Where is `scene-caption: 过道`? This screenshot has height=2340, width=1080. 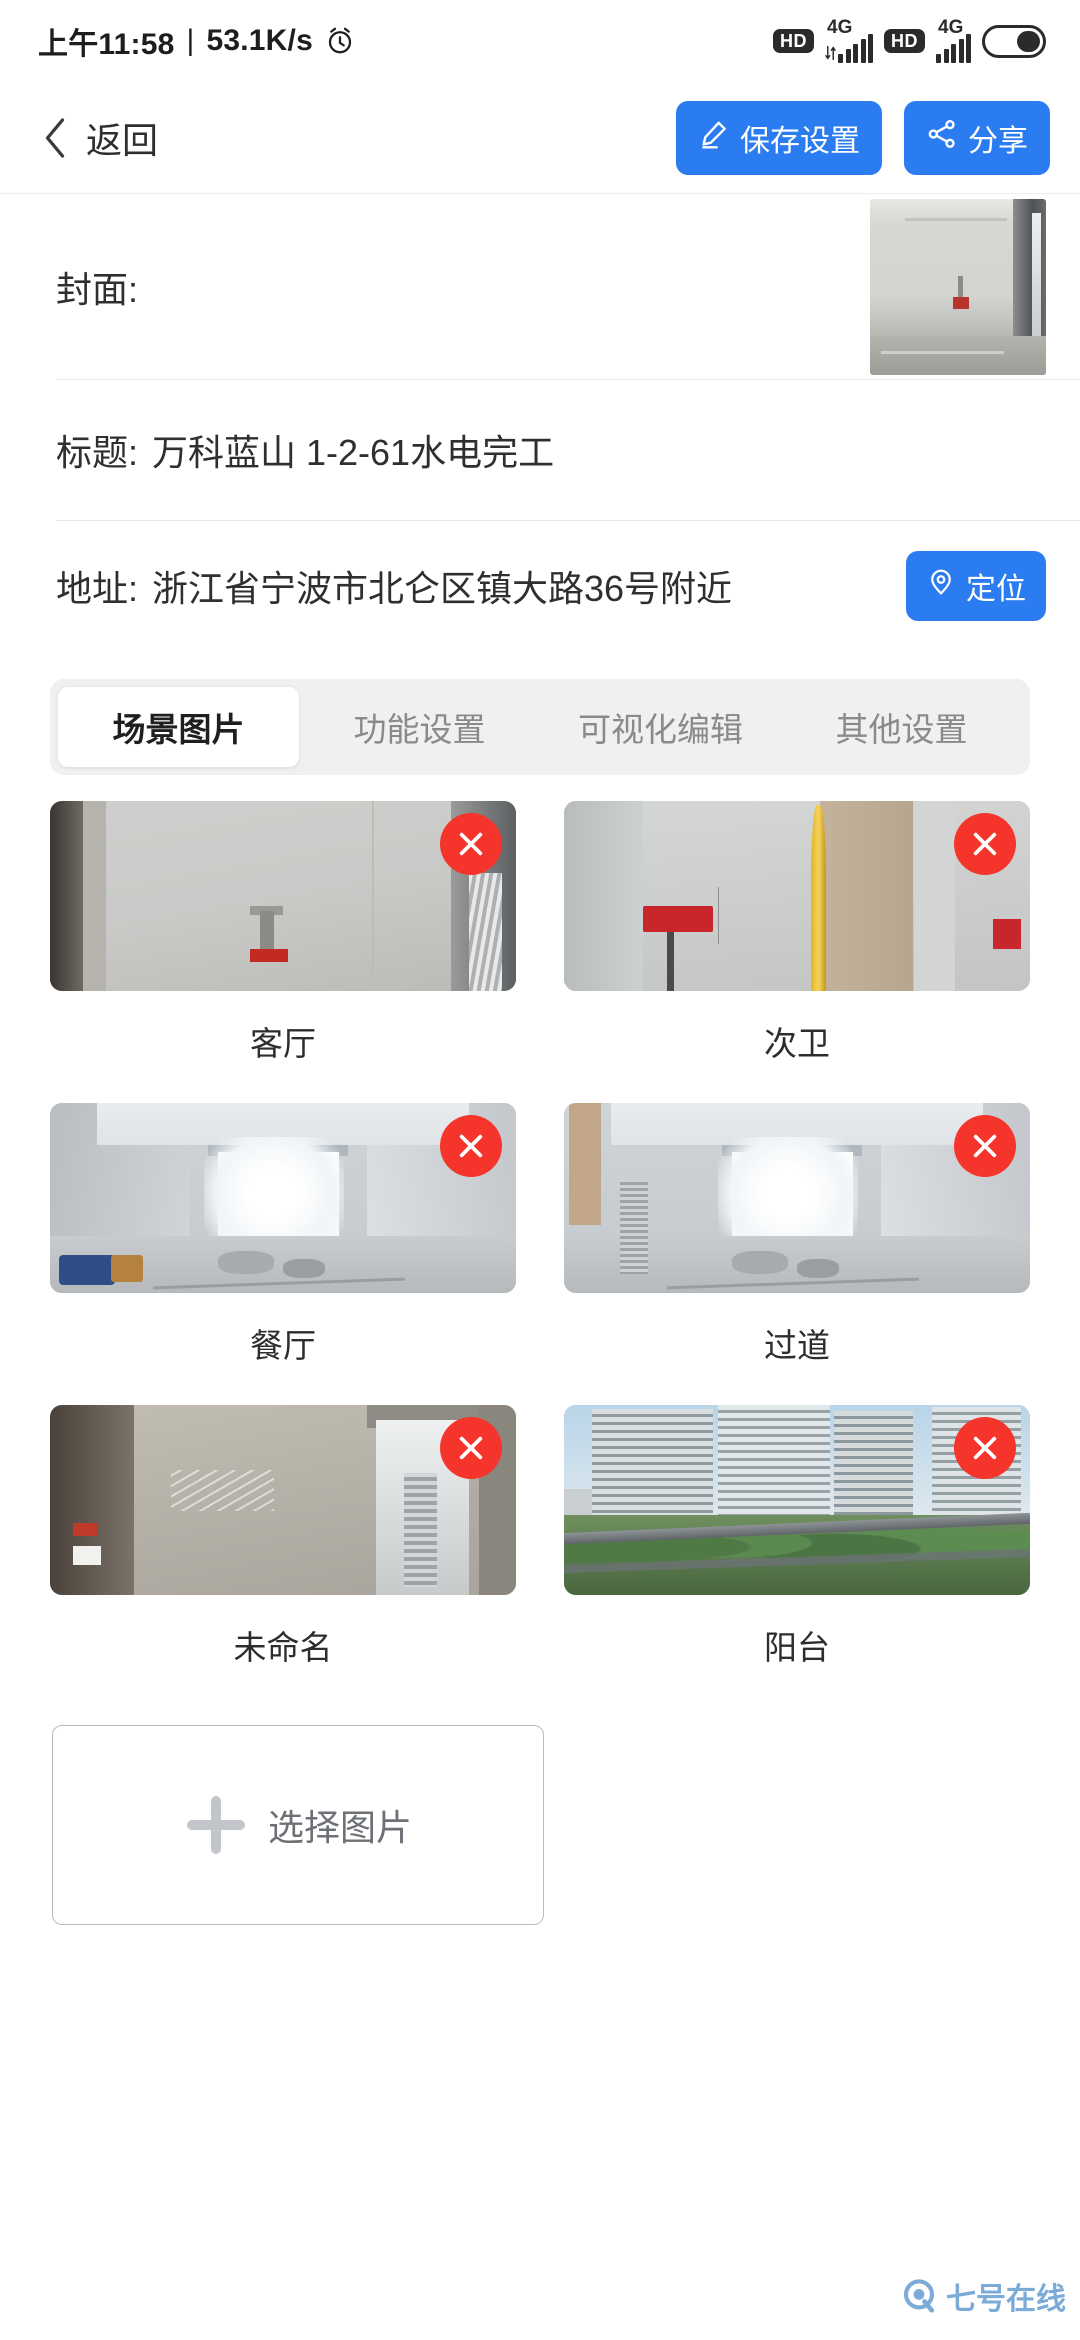 scene-caption: 过道 is located at coordinates (797, 1345).